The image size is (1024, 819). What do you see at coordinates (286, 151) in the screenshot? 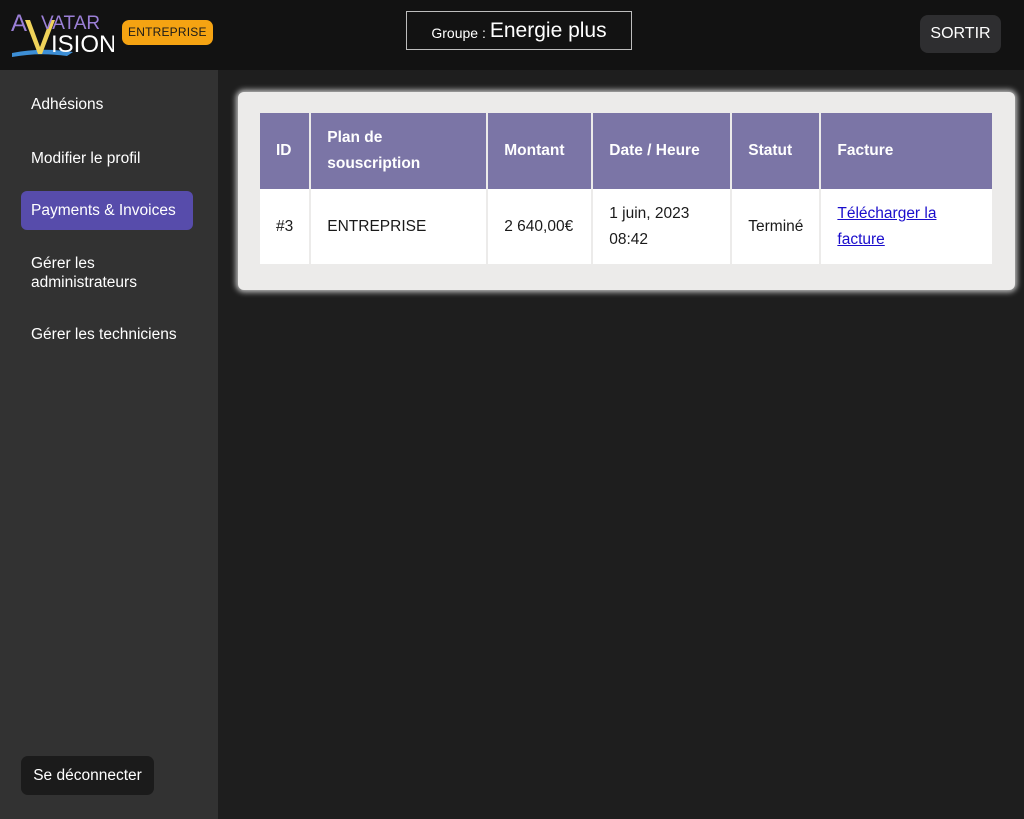
I see `column-header-id: ID` at bounding box center [286, 151].